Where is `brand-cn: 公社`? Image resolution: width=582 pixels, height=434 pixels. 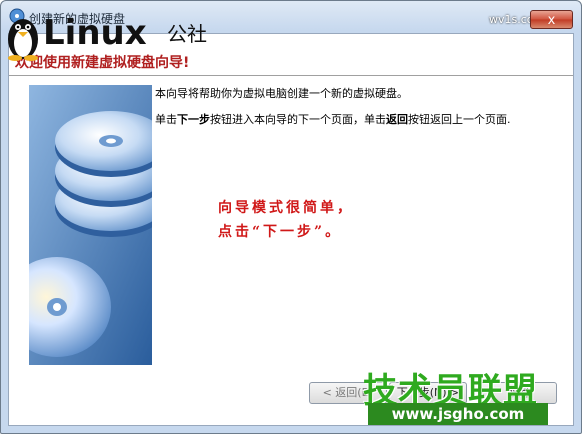
brand-cn: 公社 is located at coordinates (187, 34).